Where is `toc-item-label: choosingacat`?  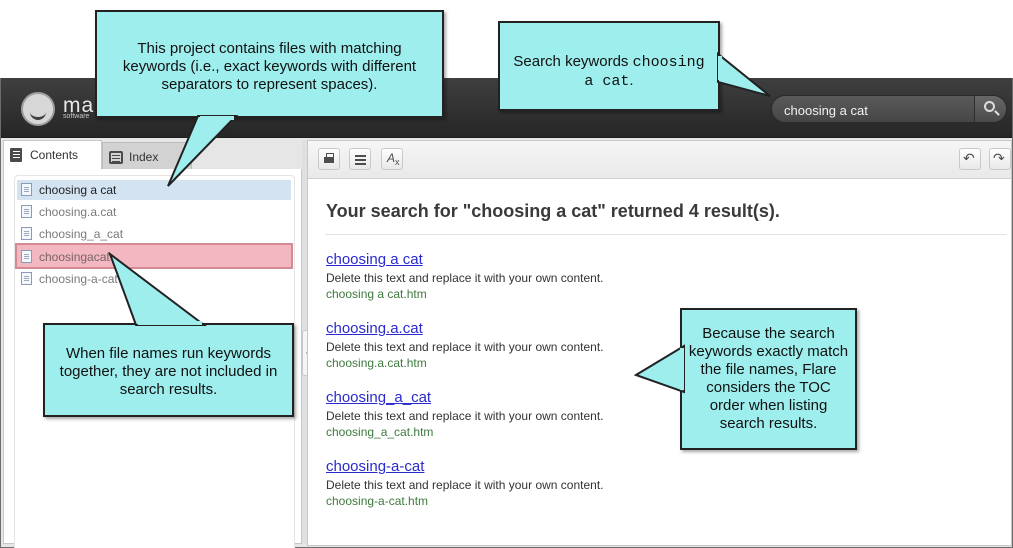
toc-item-label: choosingacat is located at coordinates (74, 257).